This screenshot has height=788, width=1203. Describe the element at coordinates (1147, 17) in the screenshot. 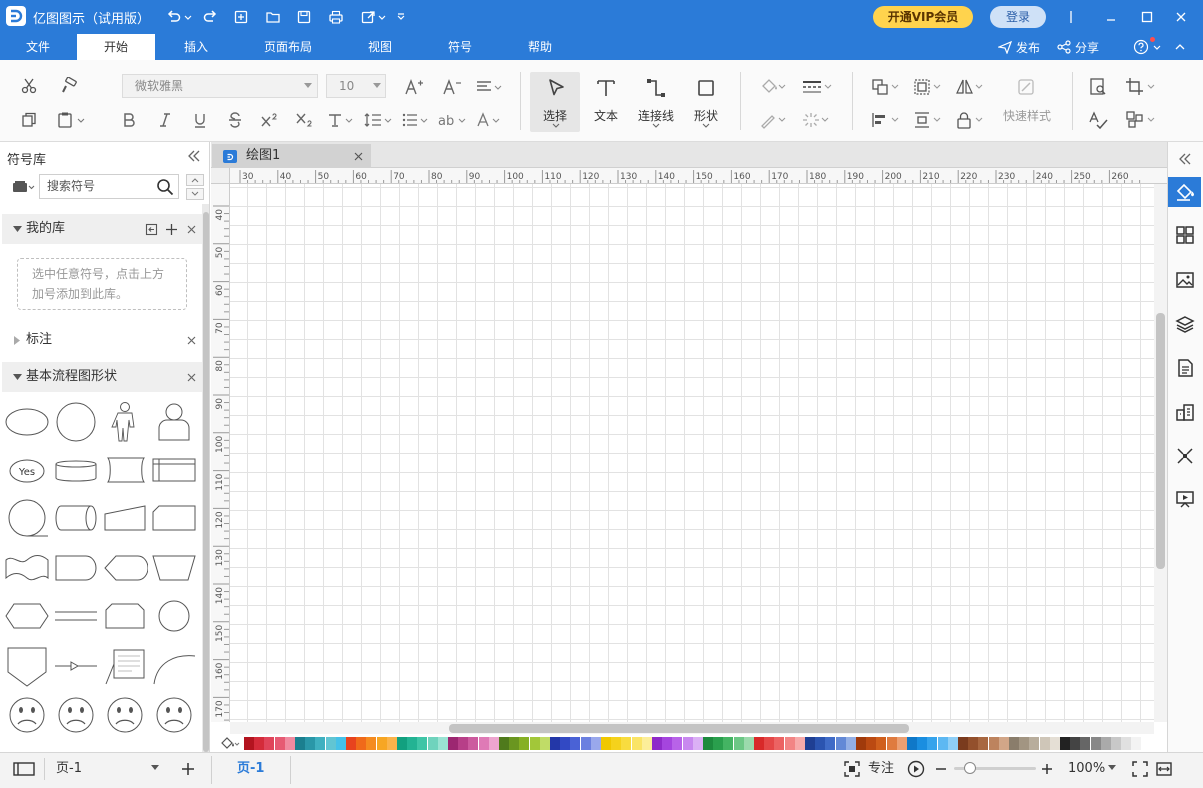

I see `maximize-icon` at that location.